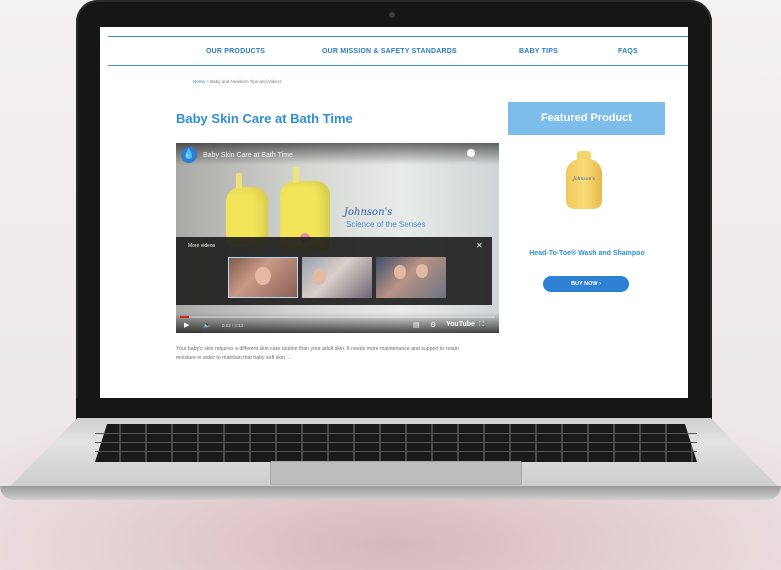 The image size is (781, 570). What do you see at coordinates (185, 317) in the screenshot?
I see `video-progress-fill` at bounding box center [185, 317].